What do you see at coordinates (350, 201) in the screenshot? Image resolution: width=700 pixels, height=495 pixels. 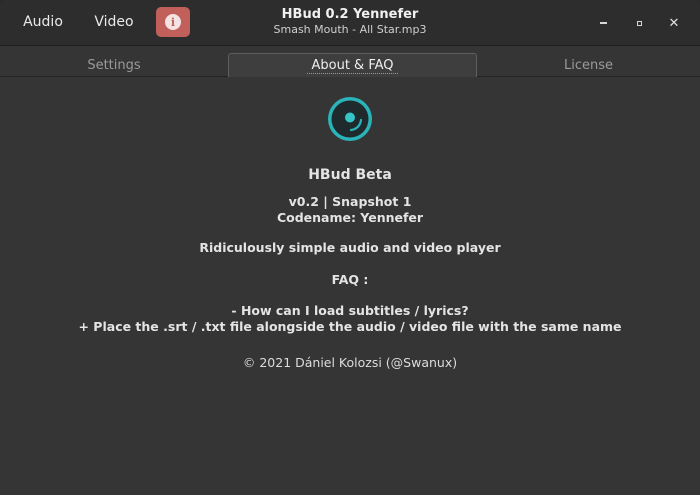 I see `version-text: v0.2 | Snapshot 1` at bounding box center [350, 201].